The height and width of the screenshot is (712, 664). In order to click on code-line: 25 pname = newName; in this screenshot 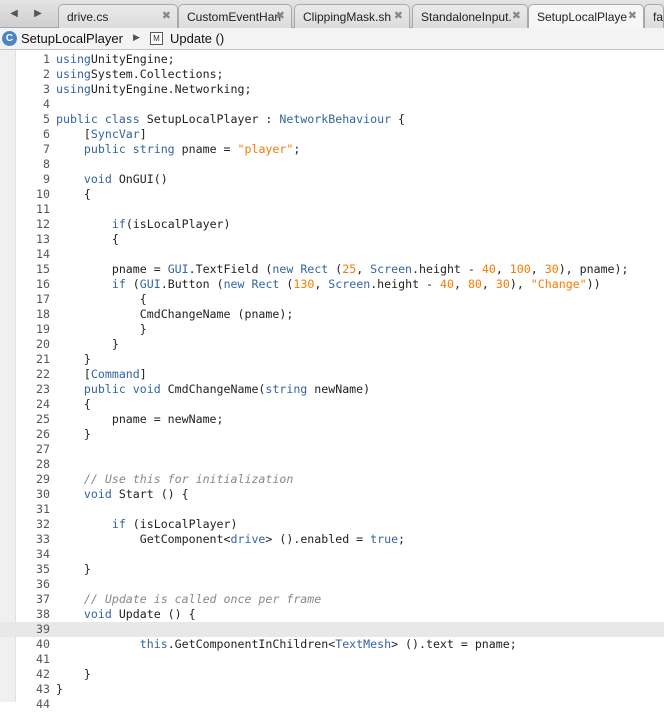, I will do `click(332, 419)`.